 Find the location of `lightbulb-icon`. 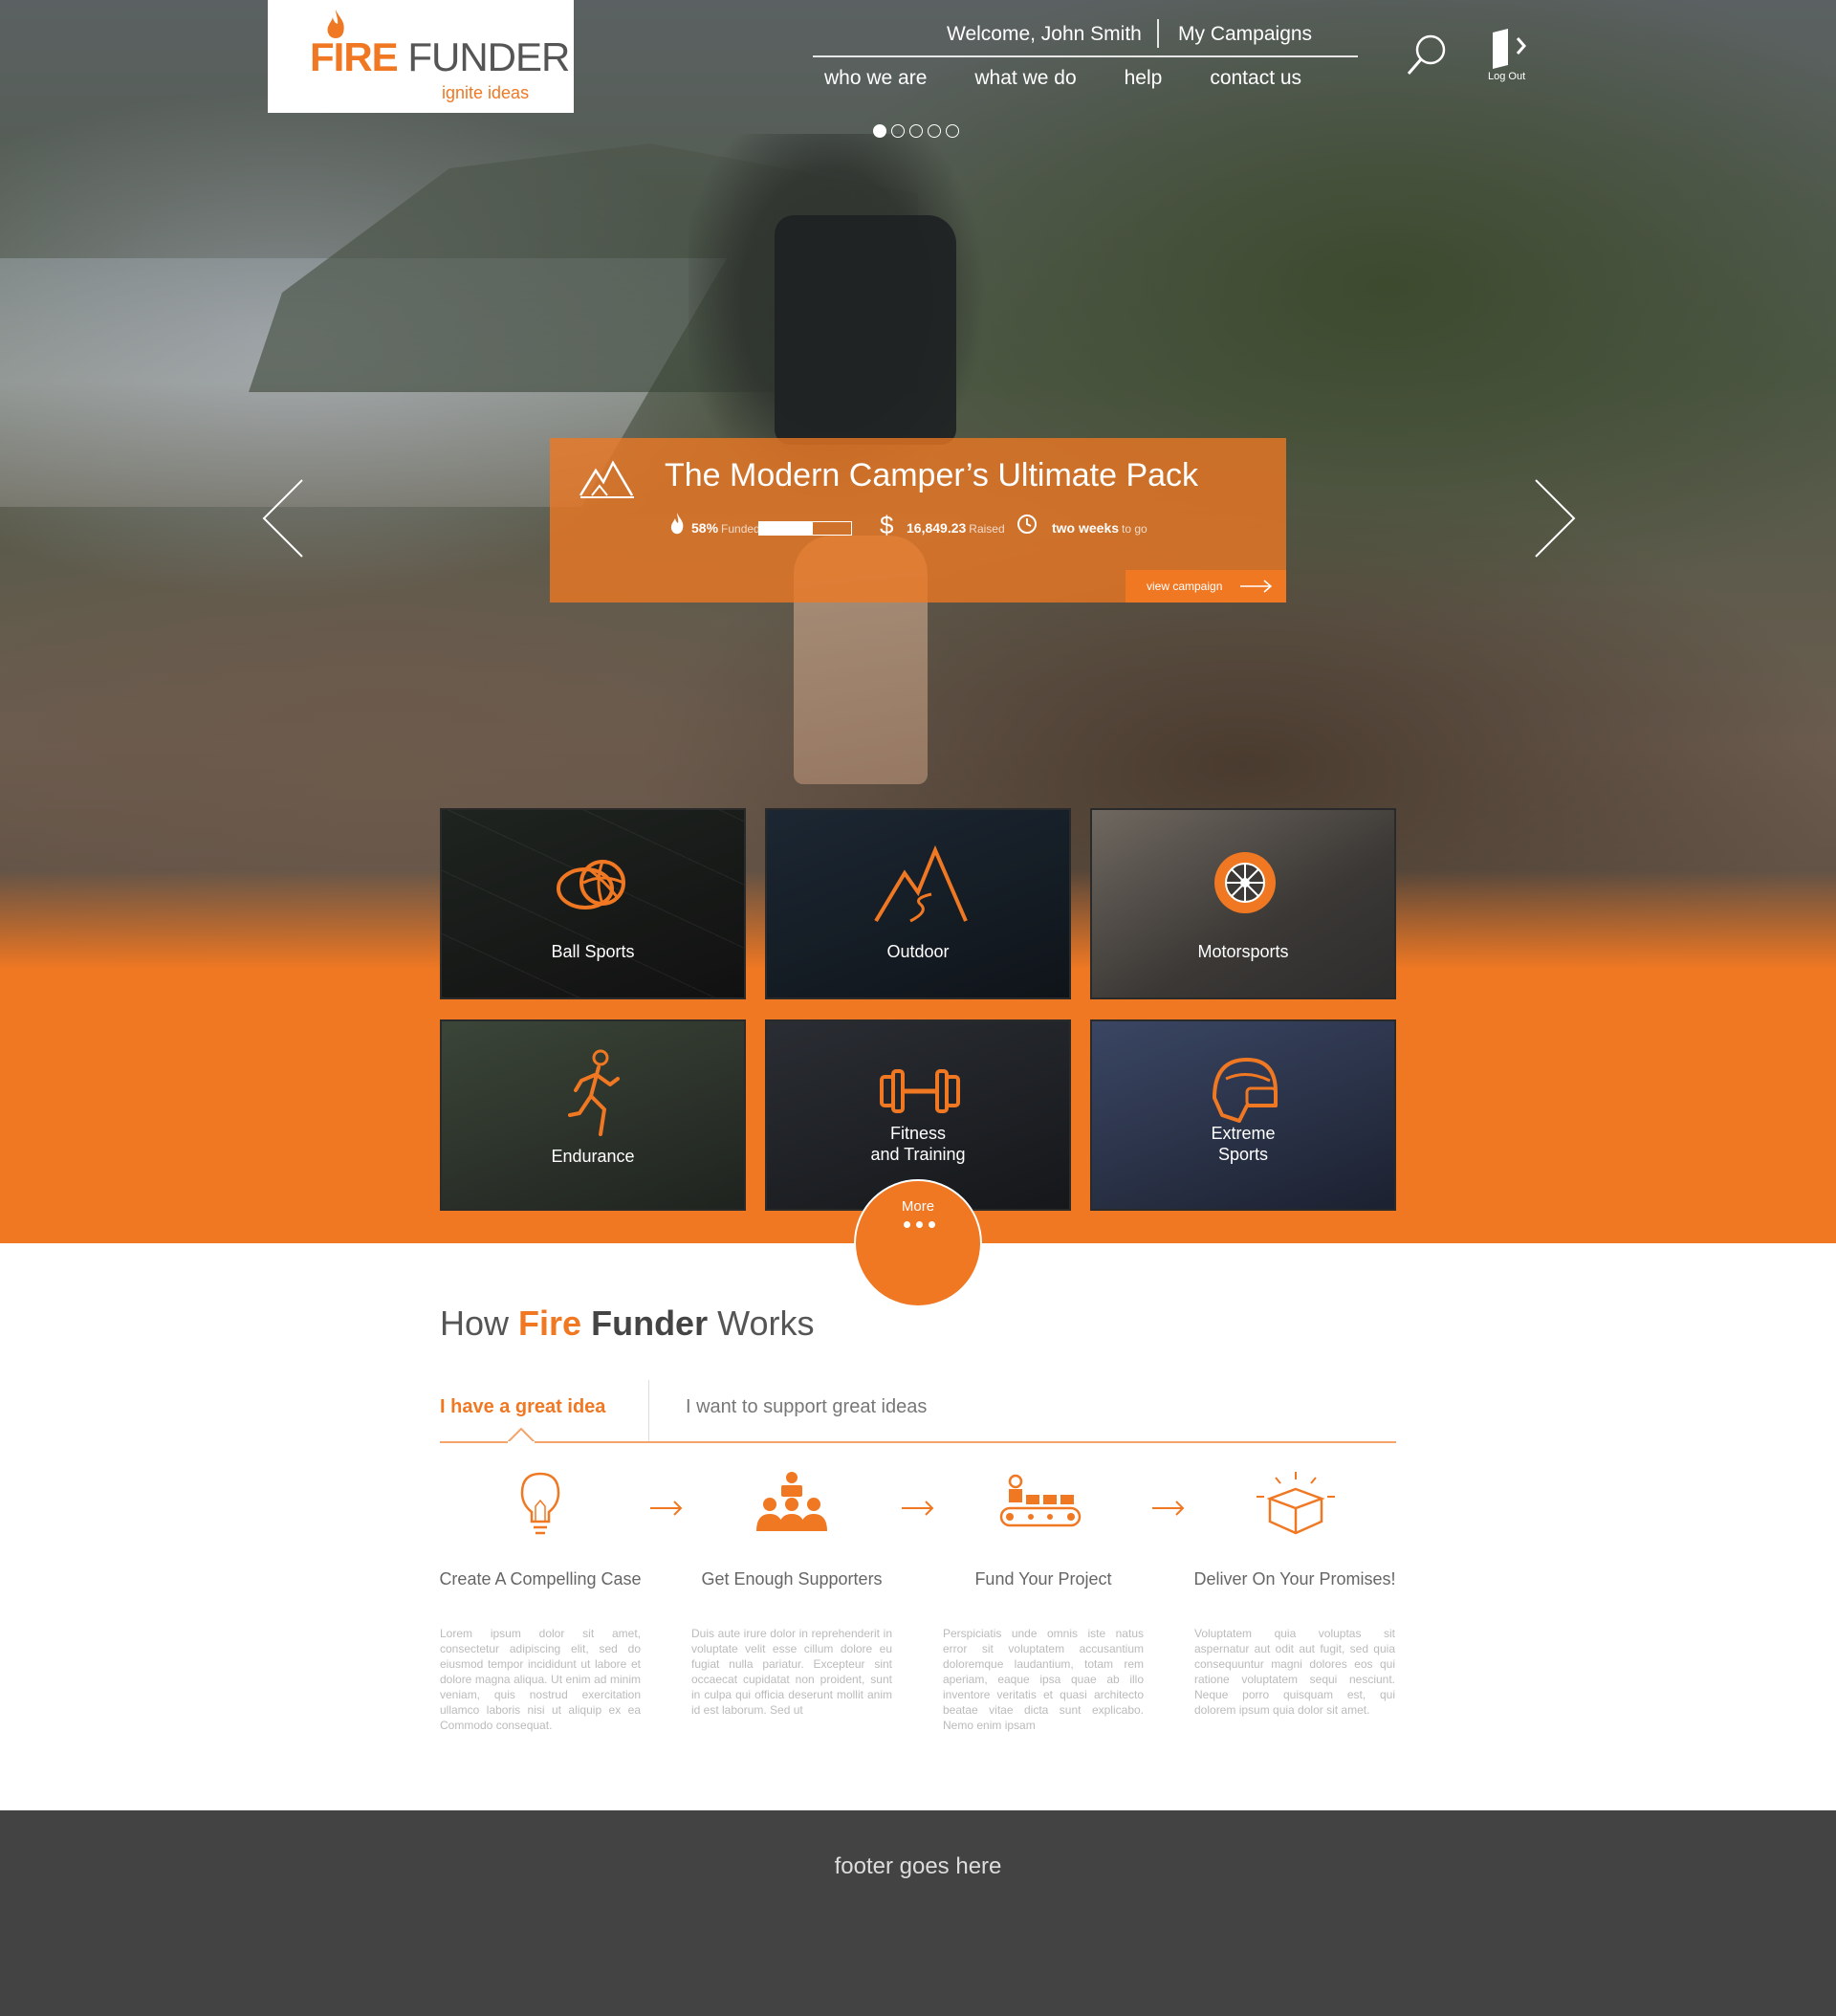

lightbulb-icon is located at coordinates (540, 1503).